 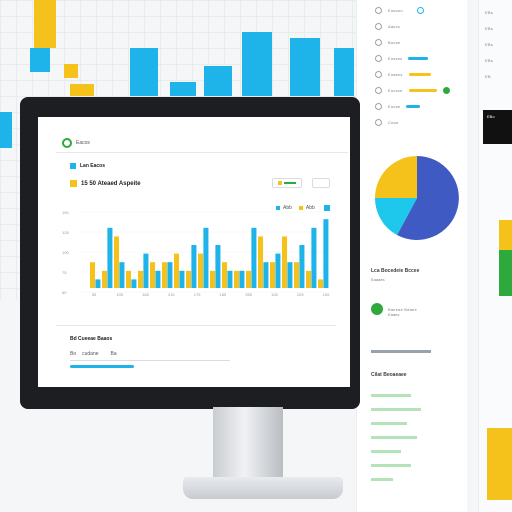 What do you see at coordinates (378, 279) in the screenshot?
I see `pie-subtitle: Eaaaes` at bounding box center [378, 279].